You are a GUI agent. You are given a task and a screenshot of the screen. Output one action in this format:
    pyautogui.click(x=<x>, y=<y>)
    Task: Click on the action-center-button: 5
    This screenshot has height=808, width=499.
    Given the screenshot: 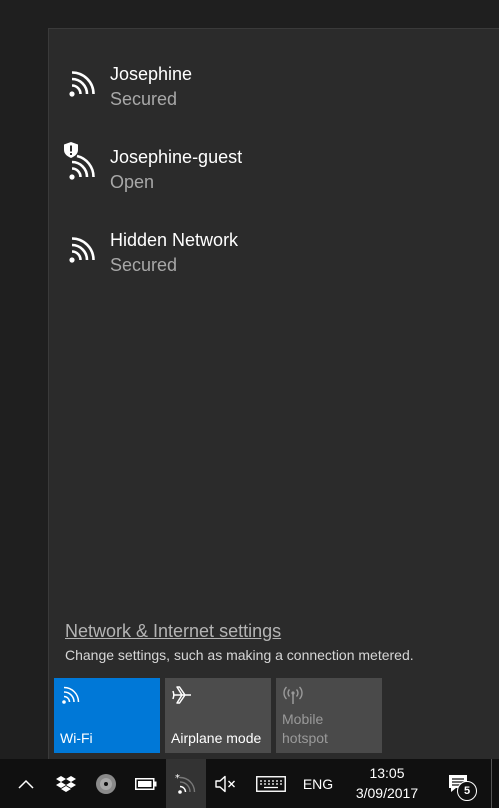 What is the action you would take?
    pyautogui.click(x=458, y=783)
    